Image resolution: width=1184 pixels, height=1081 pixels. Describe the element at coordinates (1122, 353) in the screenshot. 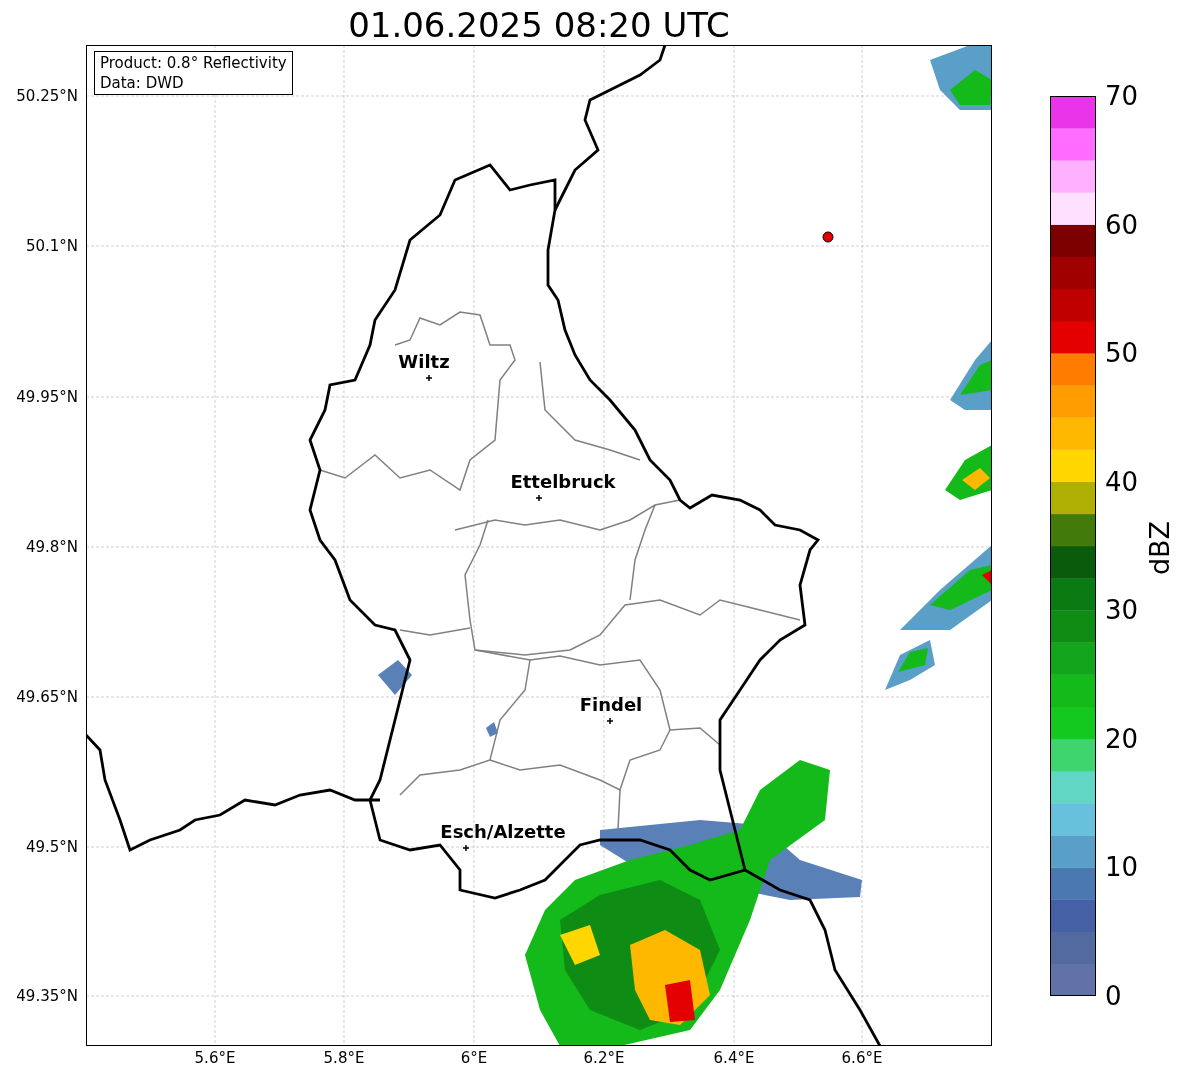

I see `colorbar-tick-label: 50` at that location.